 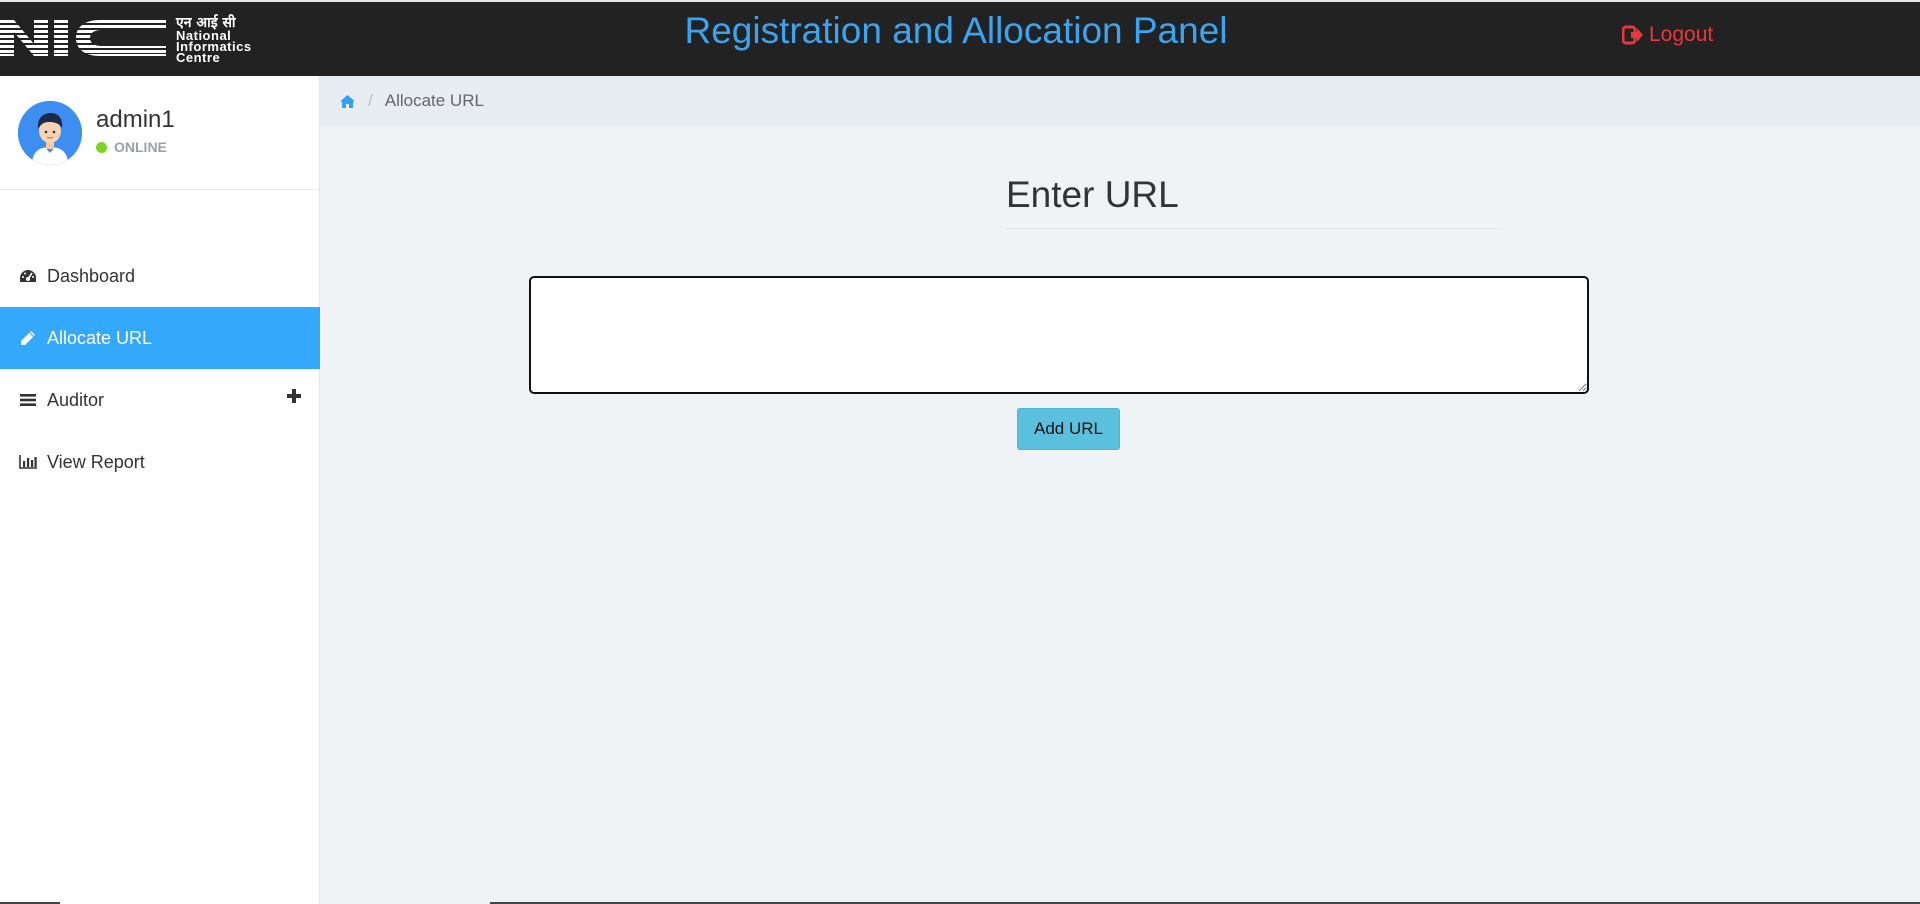 What do you see at coordinates (160, 276) in the screenshot?
I see `sidebar-item-dashboard: Dashboard` at bounding box center [160, 276].